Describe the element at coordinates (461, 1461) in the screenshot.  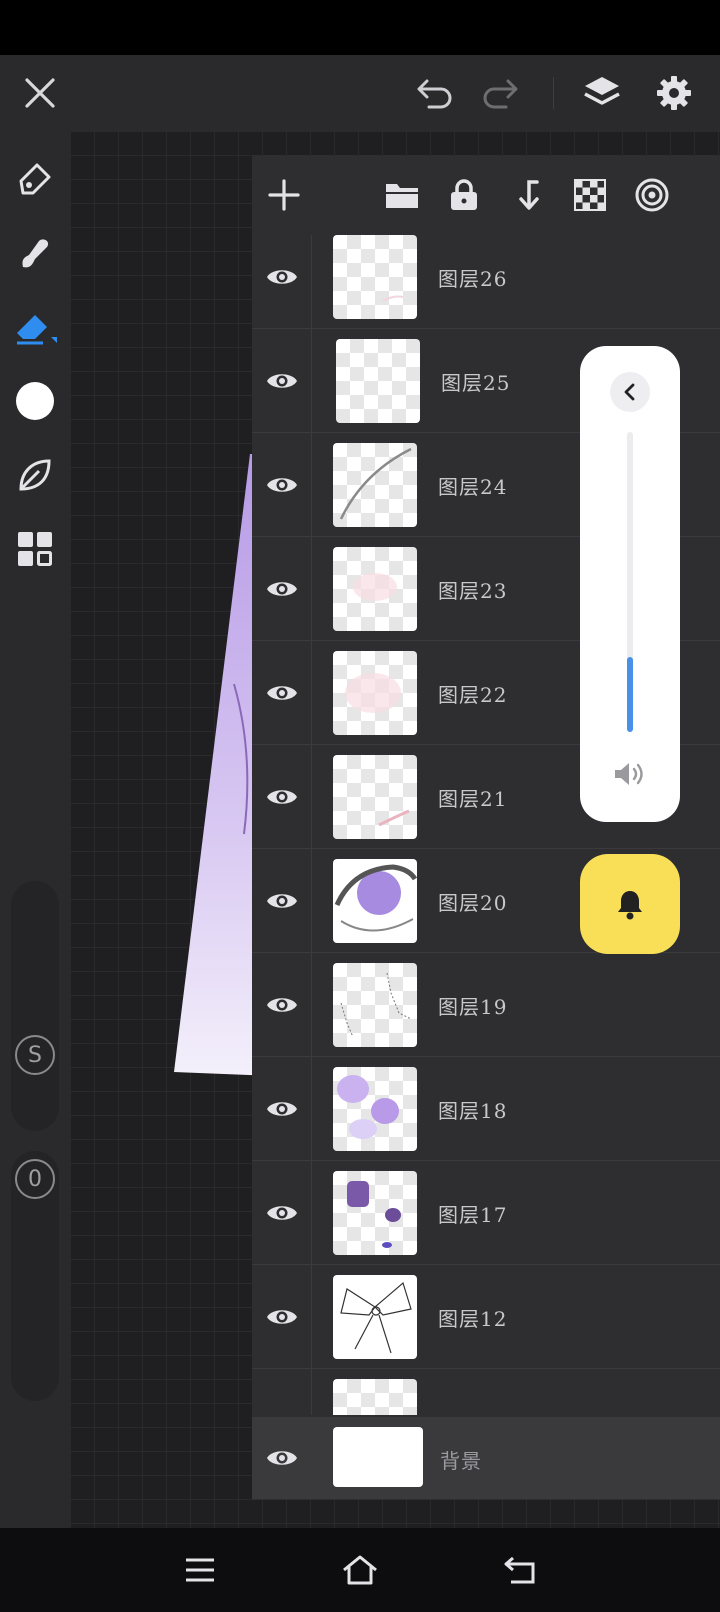
I see `layer-name: 背景` at that location.